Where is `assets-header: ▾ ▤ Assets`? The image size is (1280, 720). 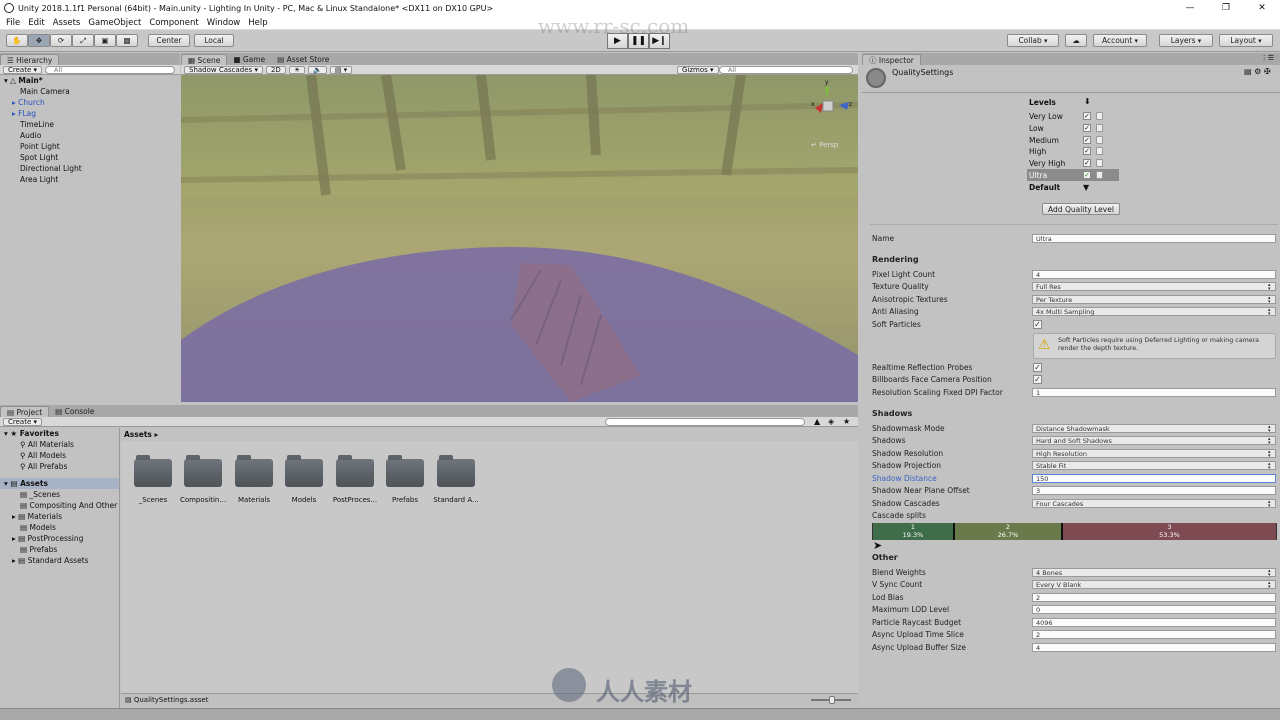 assets-header: ▾ ▤ Assets is located at coordinates (59, 483).